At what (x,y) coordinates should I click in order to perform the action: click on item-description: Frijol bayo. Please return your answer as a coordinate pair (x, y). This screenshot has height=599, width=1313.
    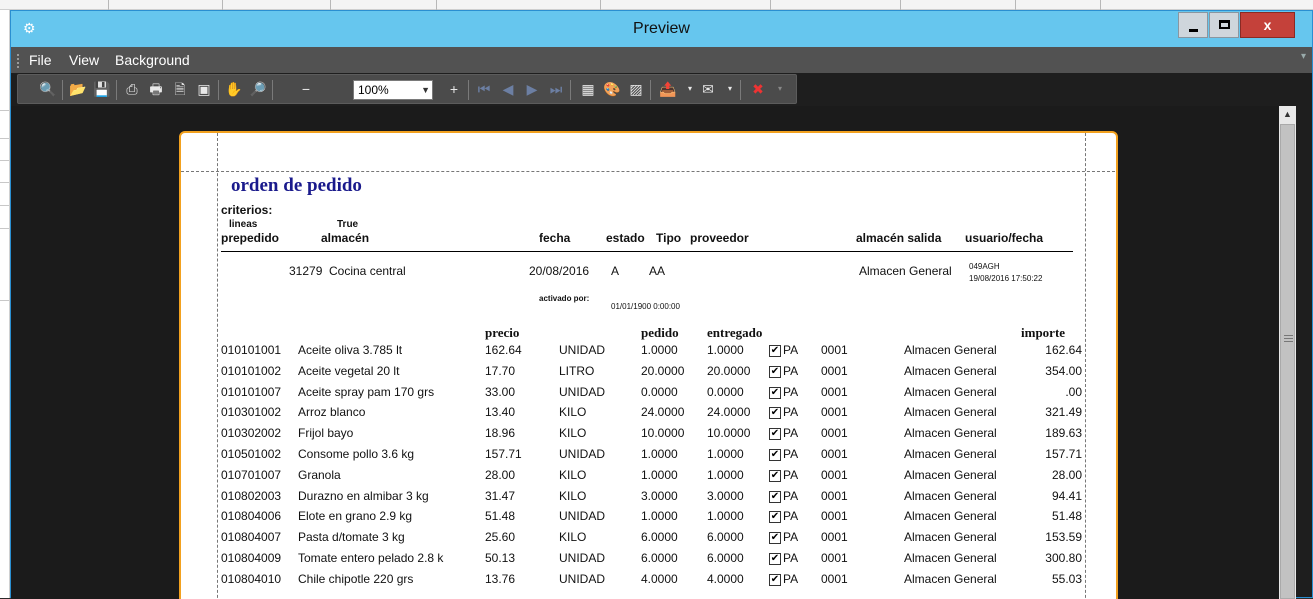
    Looking at the image, I should click on (326, 433).